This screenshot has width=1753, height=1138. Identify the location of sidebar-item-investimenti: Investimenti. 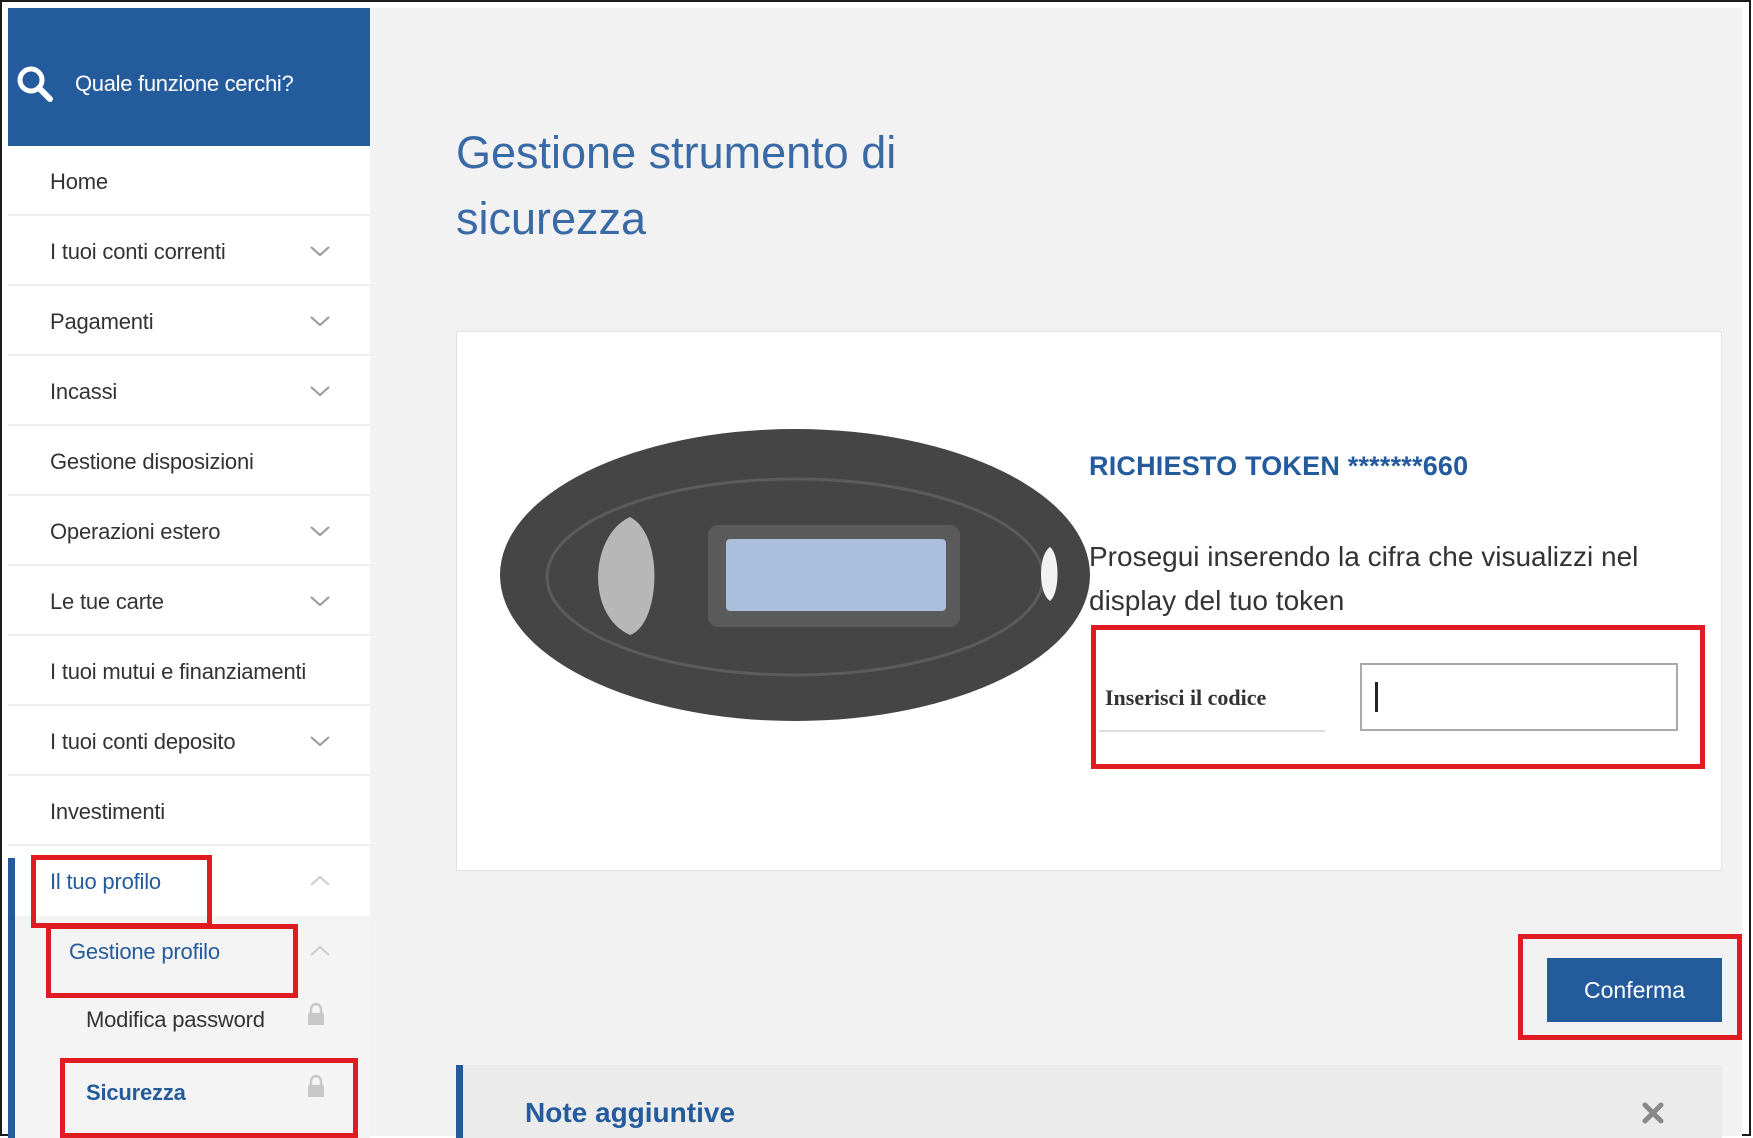
(189, 811).